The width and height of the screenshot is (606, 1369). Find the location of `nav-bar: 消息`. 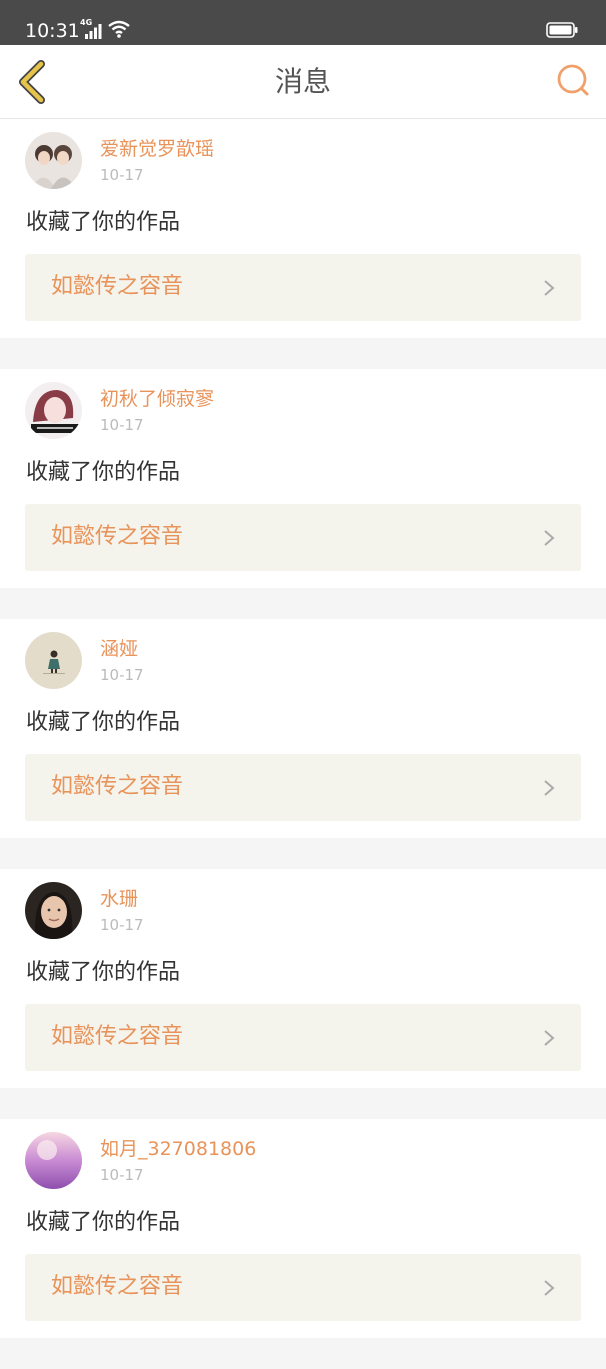

nav-bar: 消息 is located at coordinates (303, 82).